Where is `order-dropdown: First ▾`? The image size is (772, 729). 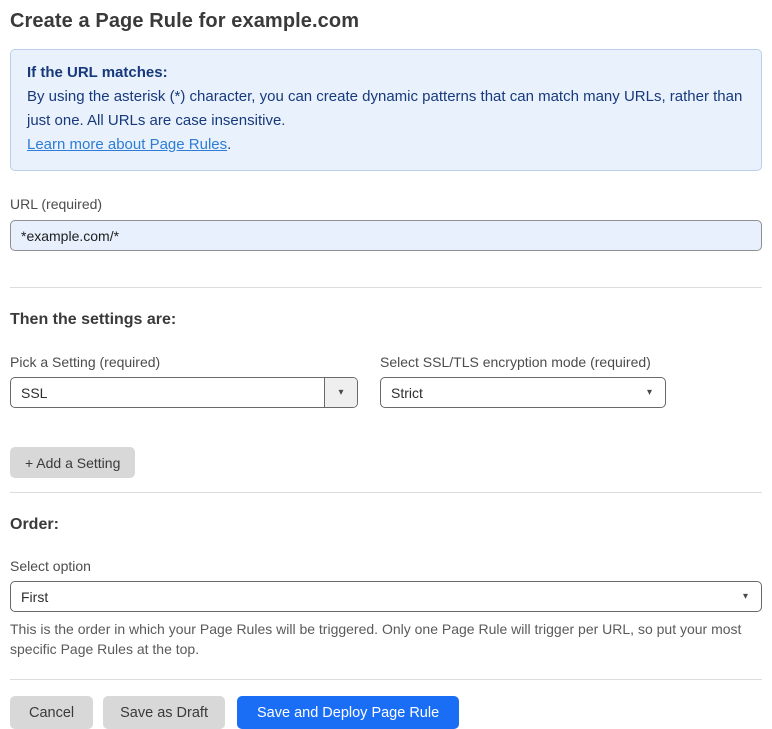
order-dropdown: First ▾ is located at coordinates (386, 596).